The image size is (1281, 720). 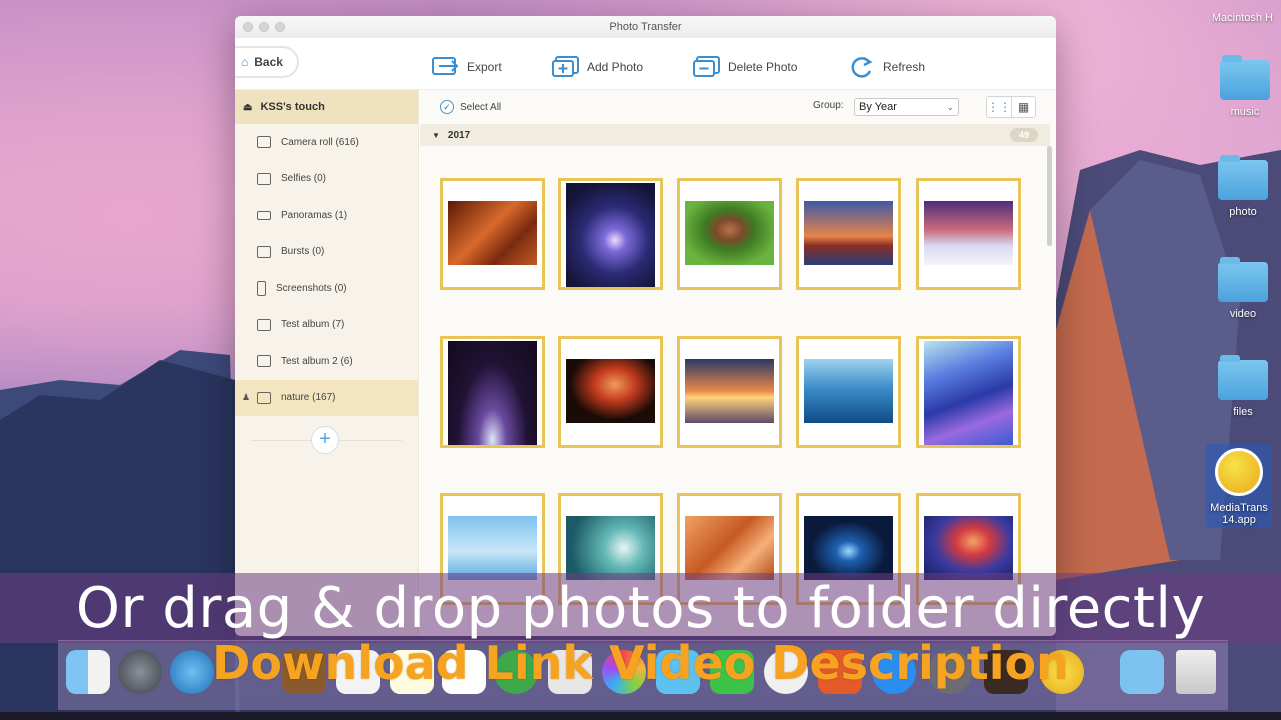 What do you see at coordinates (313, 325) in the screenshot?
I see `sidebar-item-label: Test album (7)` at bounding box center [313, 325].